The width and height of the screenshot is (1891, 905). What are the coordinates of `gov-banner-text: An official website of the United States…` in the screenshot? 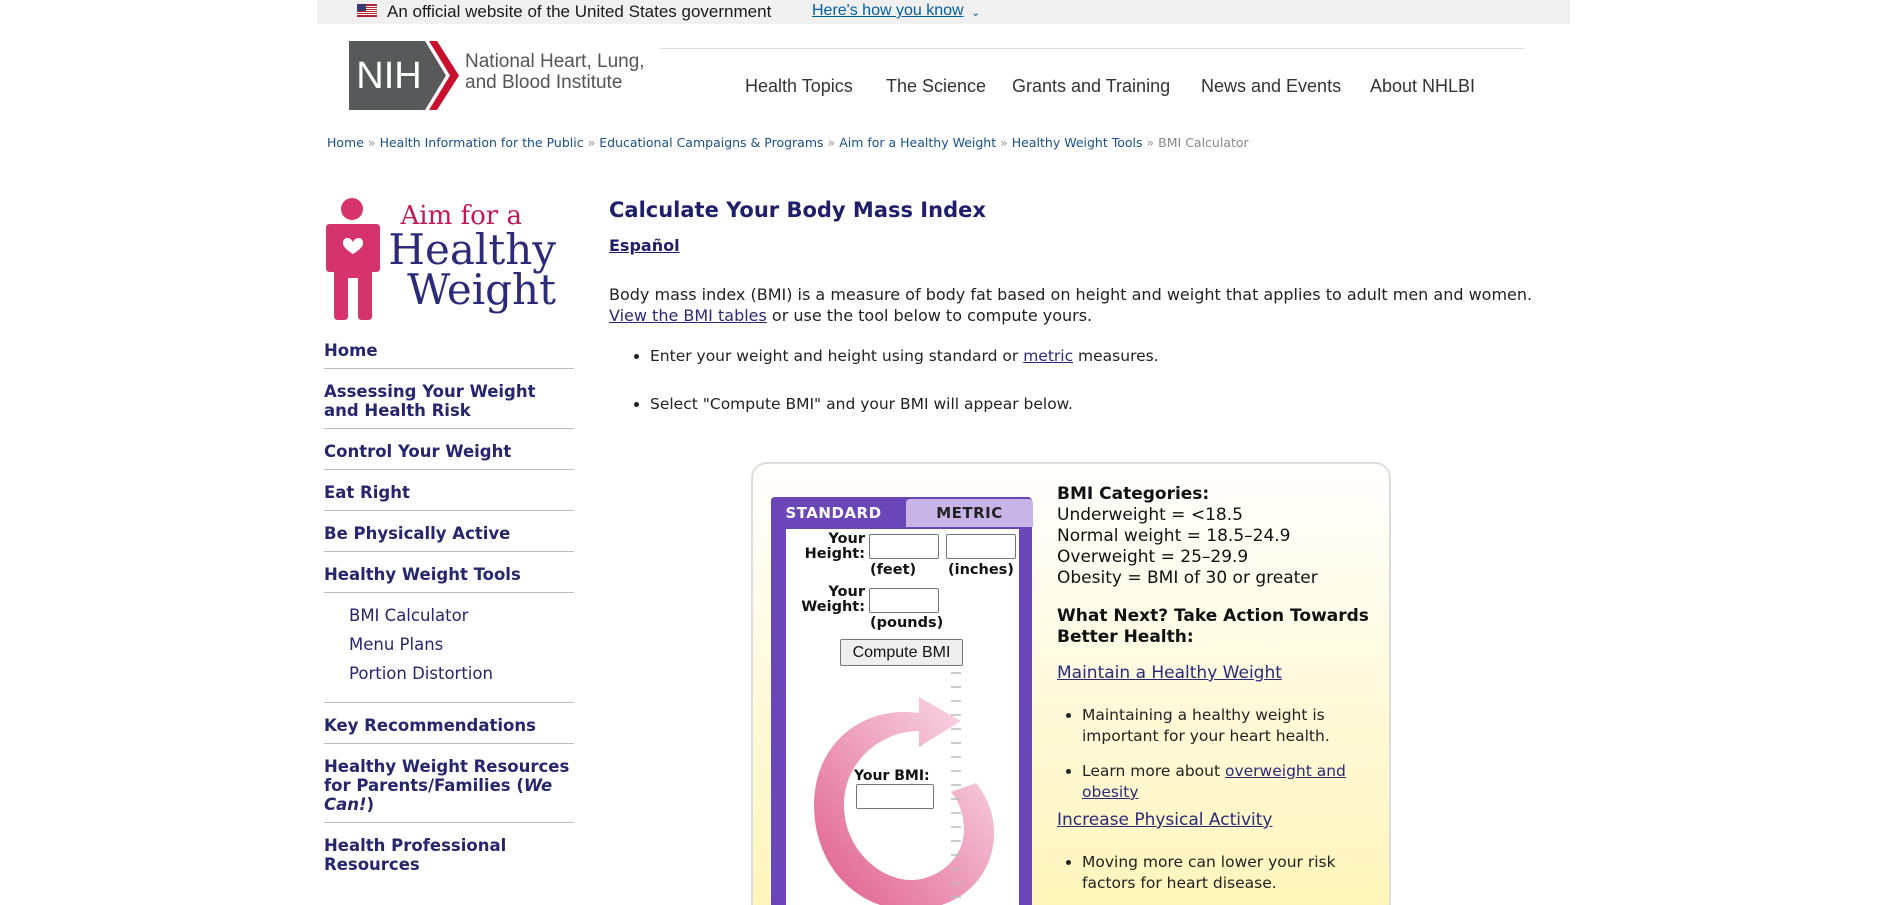 It's located at (579, 11).